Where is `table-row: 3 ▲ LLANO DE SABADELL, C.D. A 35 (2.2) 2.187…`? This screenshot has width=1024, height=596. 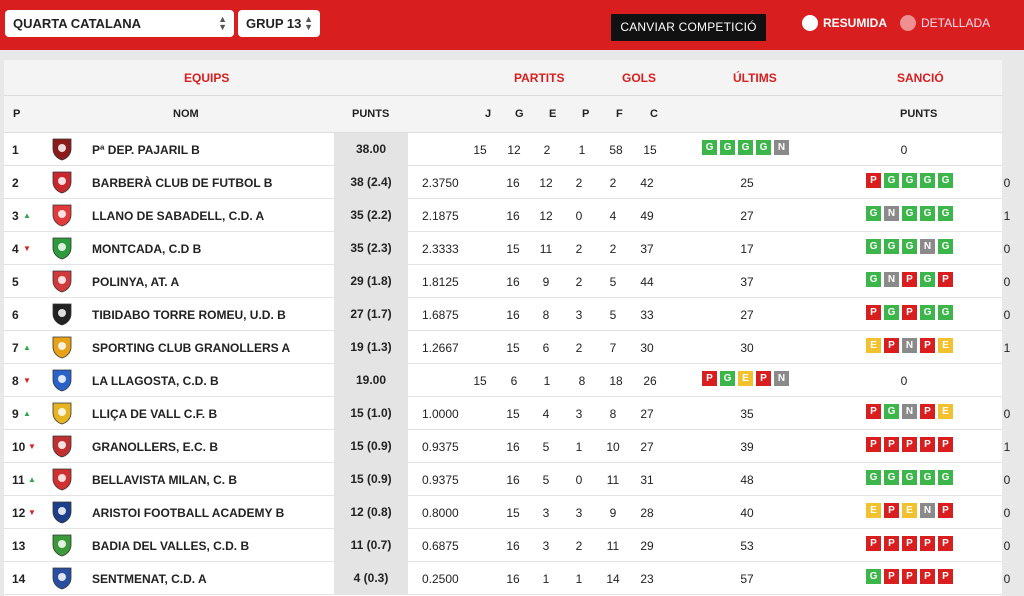 table-row: 3 ▲ LLANO DE SABADELL, C.D. A 35 (2.2) 2.187… is located at coordinates (514, 215).